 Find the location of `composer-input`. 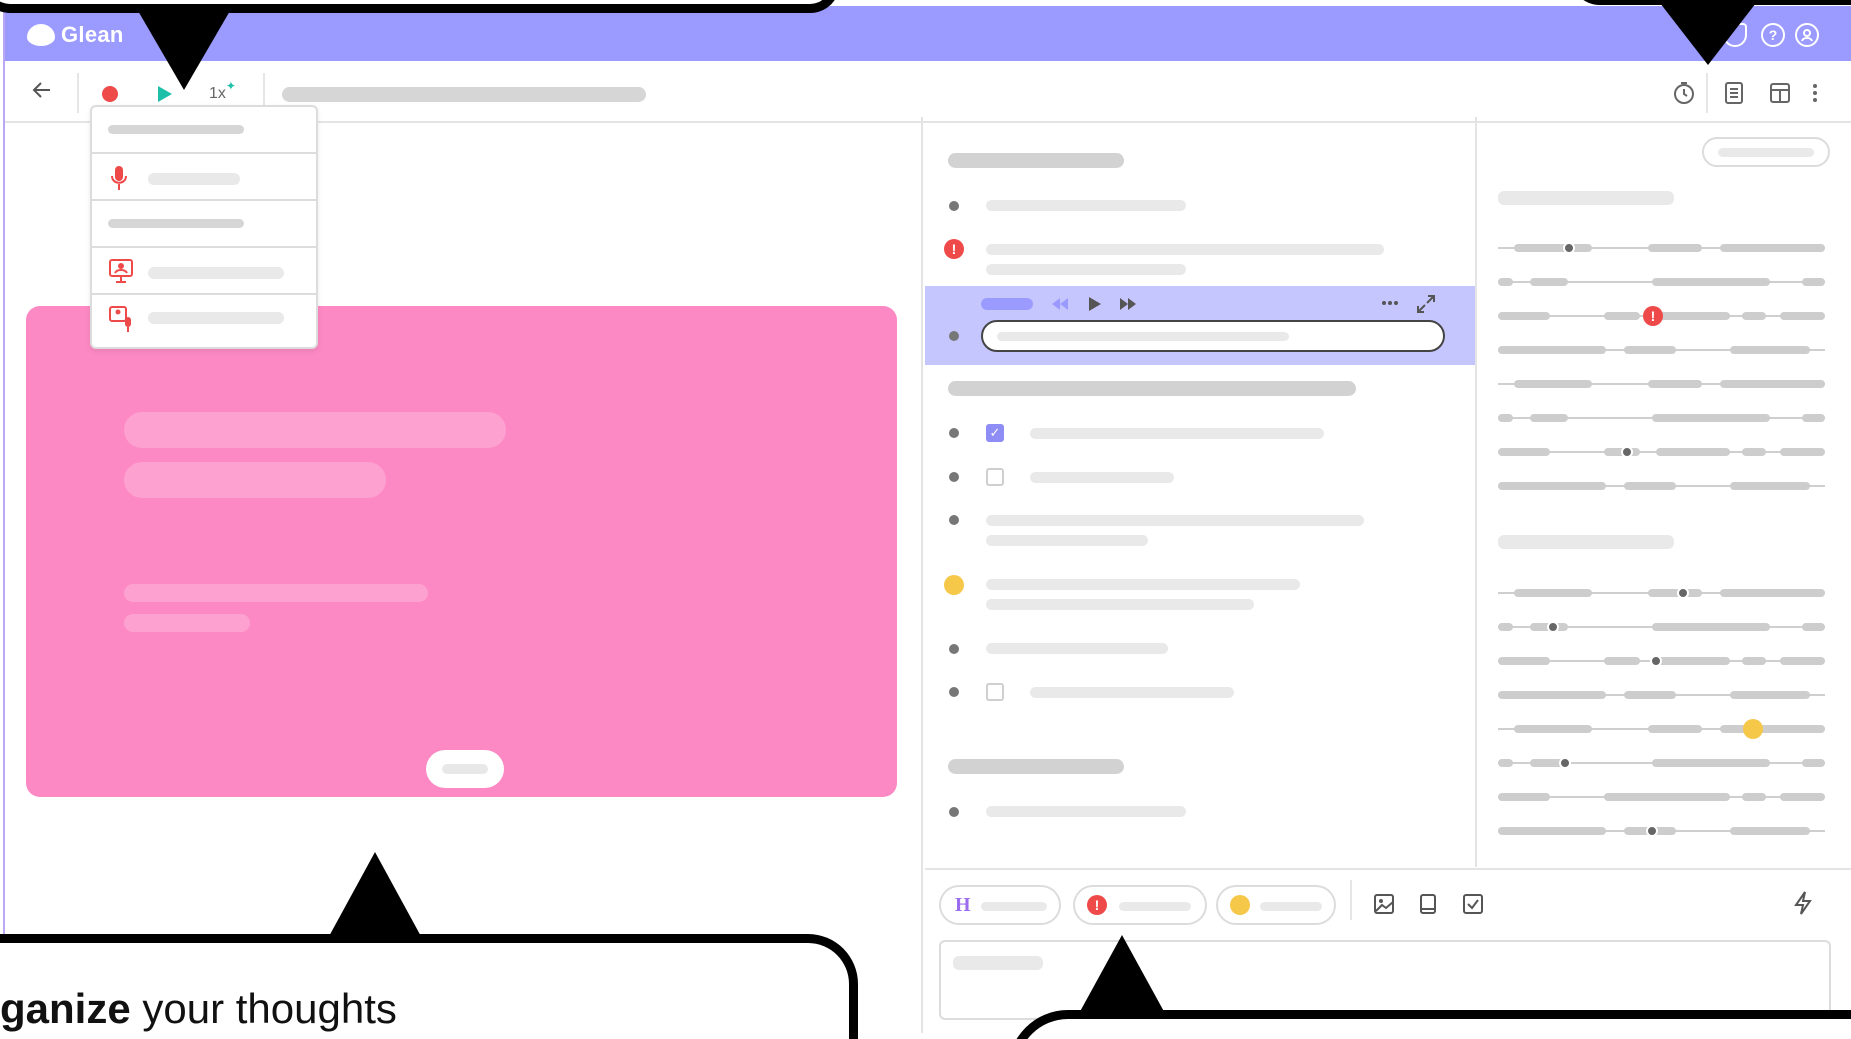

composer-input is located at coordinates (1385, 980).